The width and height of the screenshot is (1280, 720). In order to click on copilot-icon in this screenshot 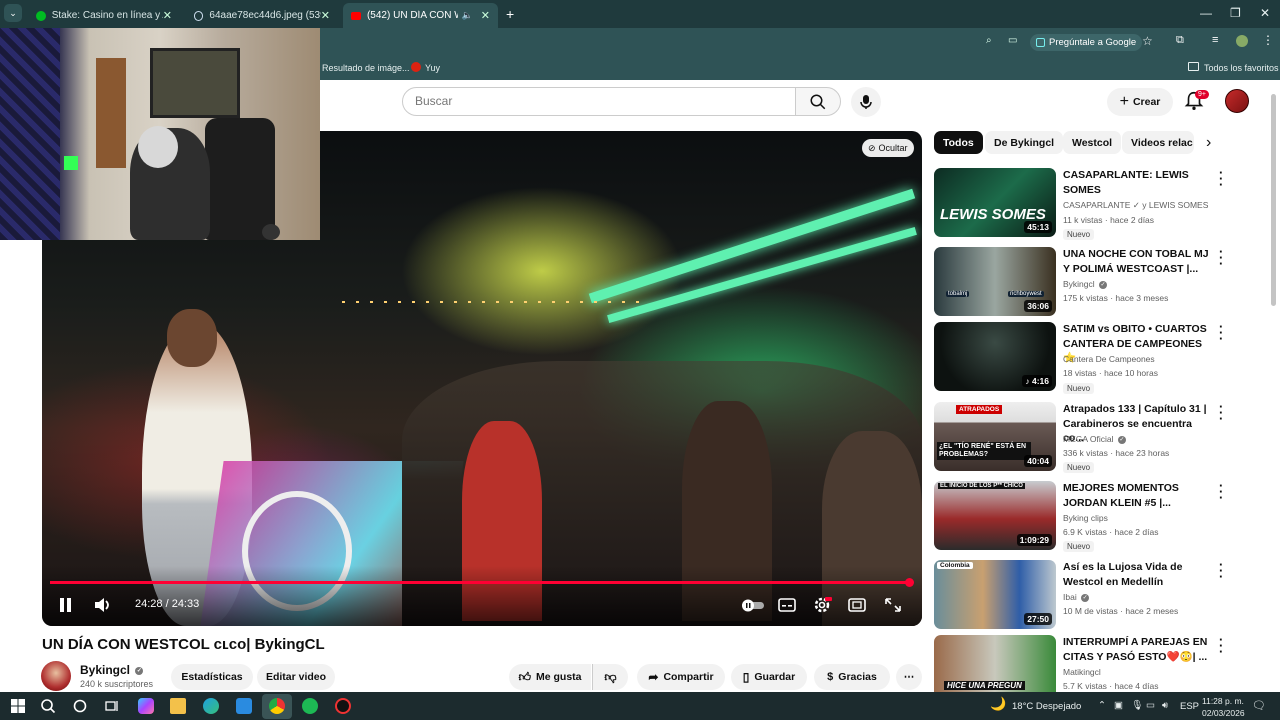, I will do `click(146, 706)`.